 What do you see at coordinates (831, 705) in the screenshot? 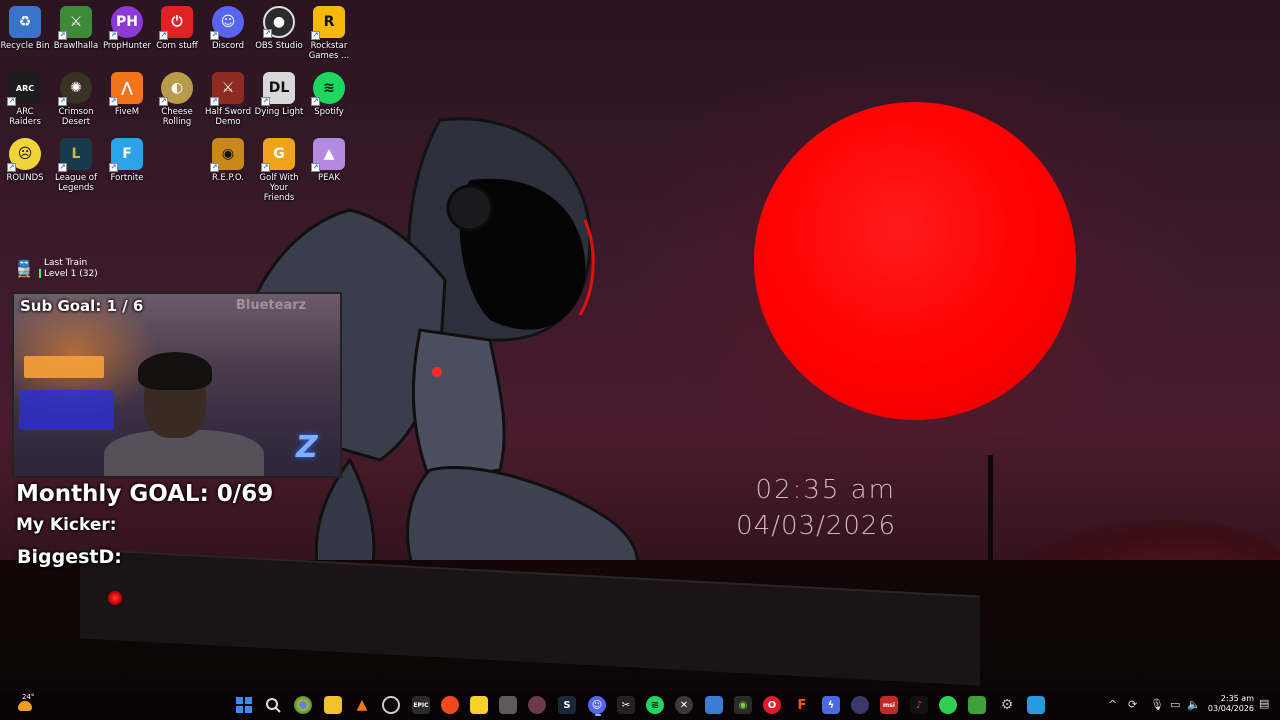
I see `lightning-app-icon: ϟ` at bounding box center [831, 705].